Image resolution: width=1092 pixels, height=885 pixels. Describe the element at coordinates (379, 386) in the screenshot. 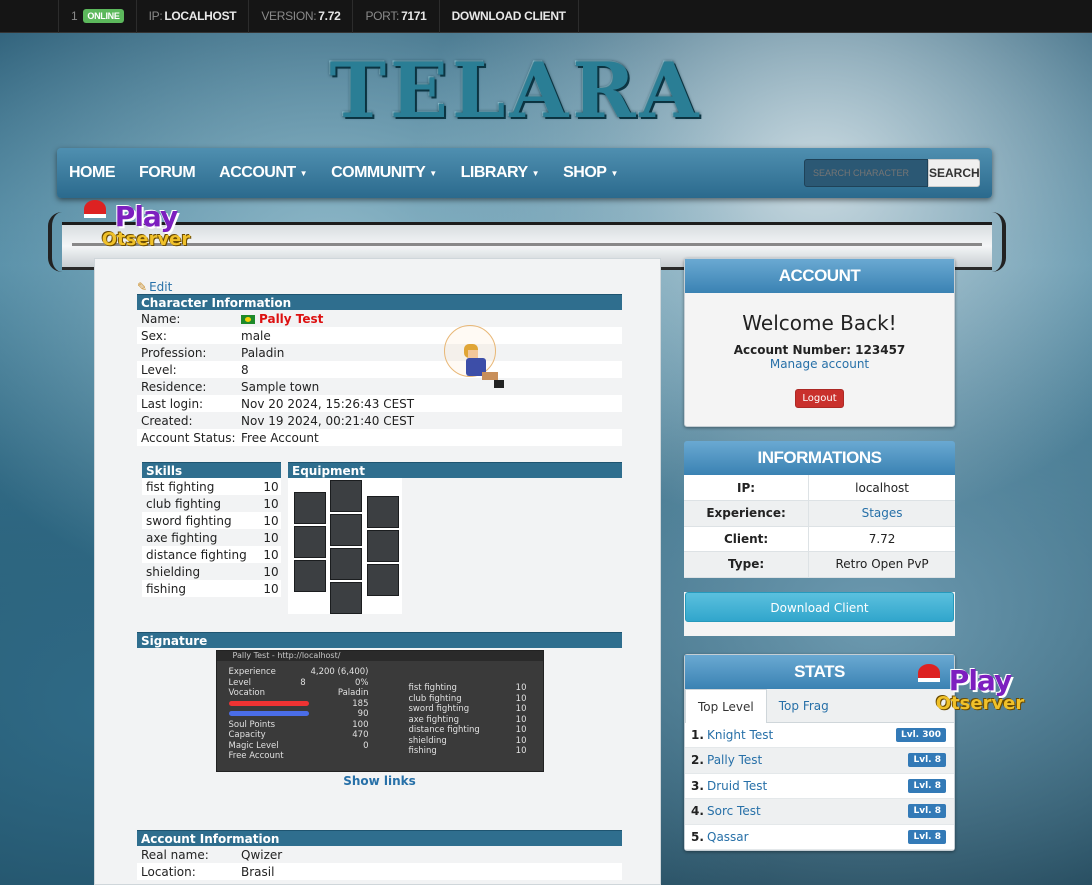

I see `table-row: Residence: Sample town` at that location.